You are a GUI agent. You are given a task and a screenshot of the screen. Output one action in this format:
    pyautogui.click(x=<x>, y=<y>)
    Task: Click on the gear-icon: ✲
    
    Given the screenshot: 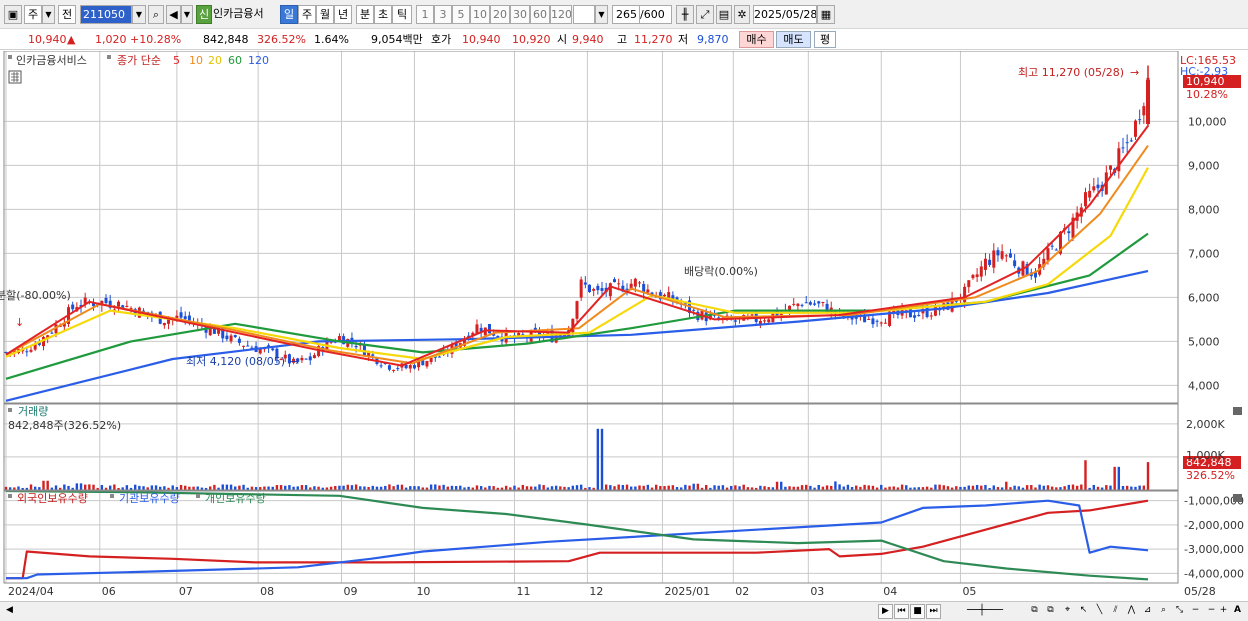 What is the action you would take?
    pyautogui.click(x=742, y=14)
    